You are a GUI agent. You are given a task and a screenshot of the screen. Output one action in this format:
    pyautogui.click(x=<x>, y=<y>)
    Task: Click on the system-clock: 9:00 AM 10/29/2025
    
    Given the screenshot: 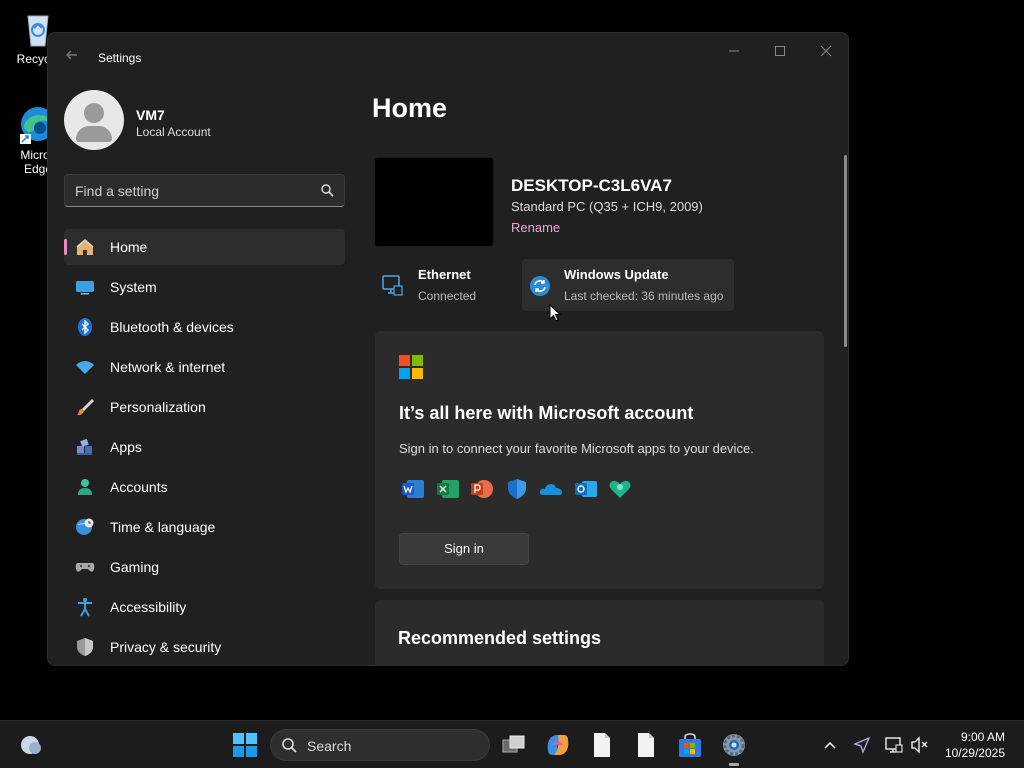 What is the action you would take?
    pyautogui.click(x=975, y=745)
    